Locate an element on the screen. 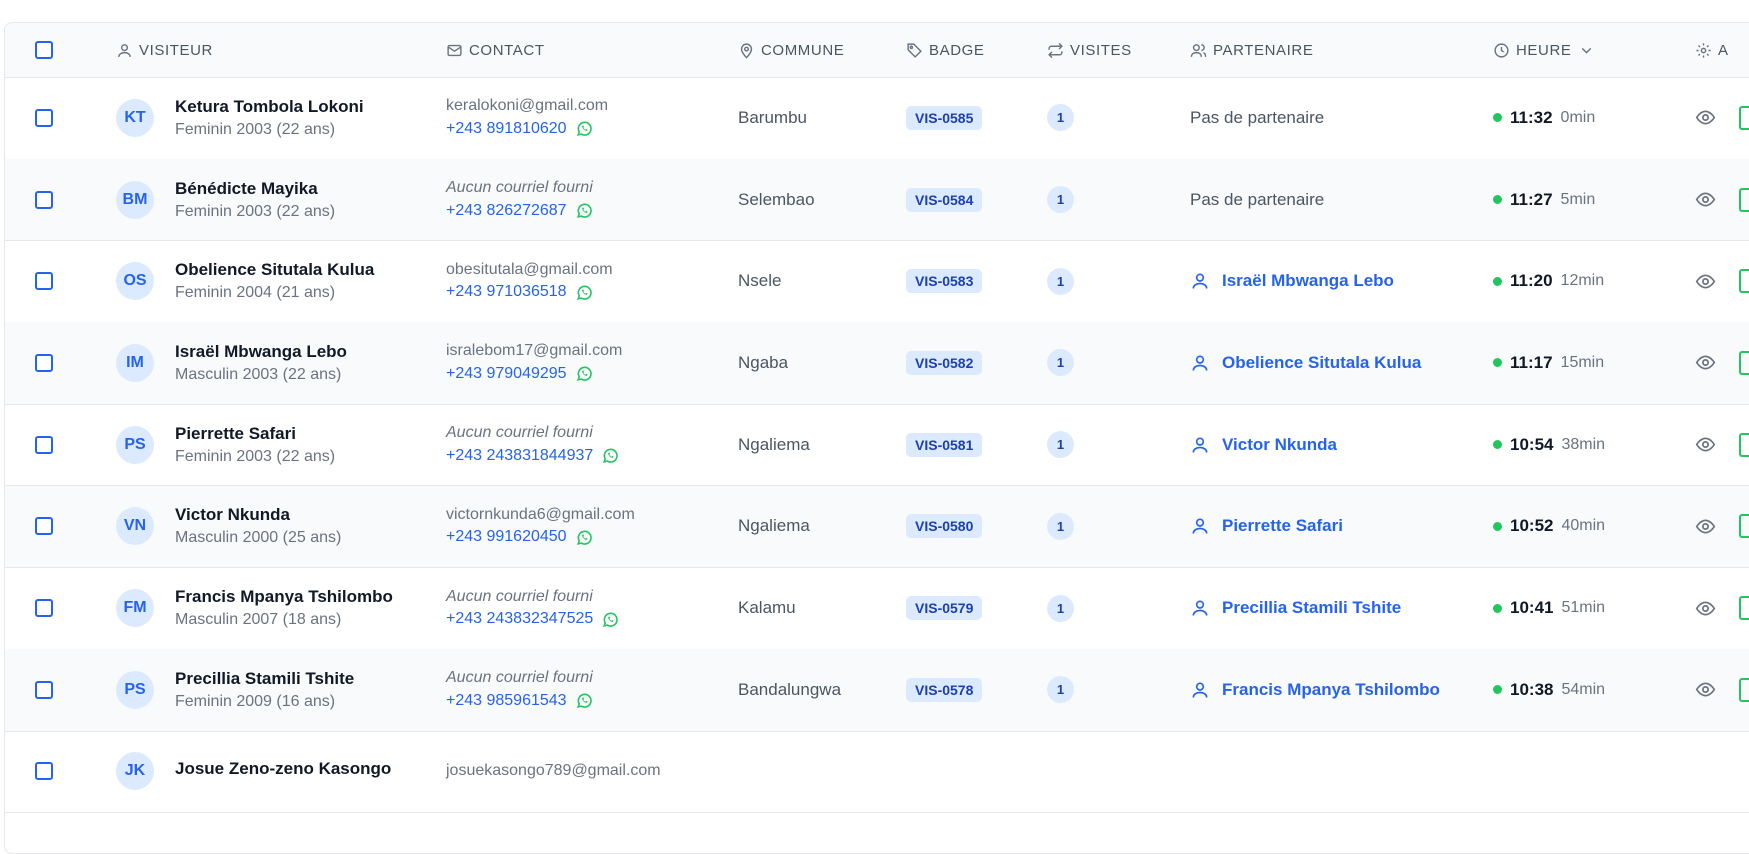 The image size is (1749, 854). phone-number: +243 979049295 is located at coordinates (506, 374).